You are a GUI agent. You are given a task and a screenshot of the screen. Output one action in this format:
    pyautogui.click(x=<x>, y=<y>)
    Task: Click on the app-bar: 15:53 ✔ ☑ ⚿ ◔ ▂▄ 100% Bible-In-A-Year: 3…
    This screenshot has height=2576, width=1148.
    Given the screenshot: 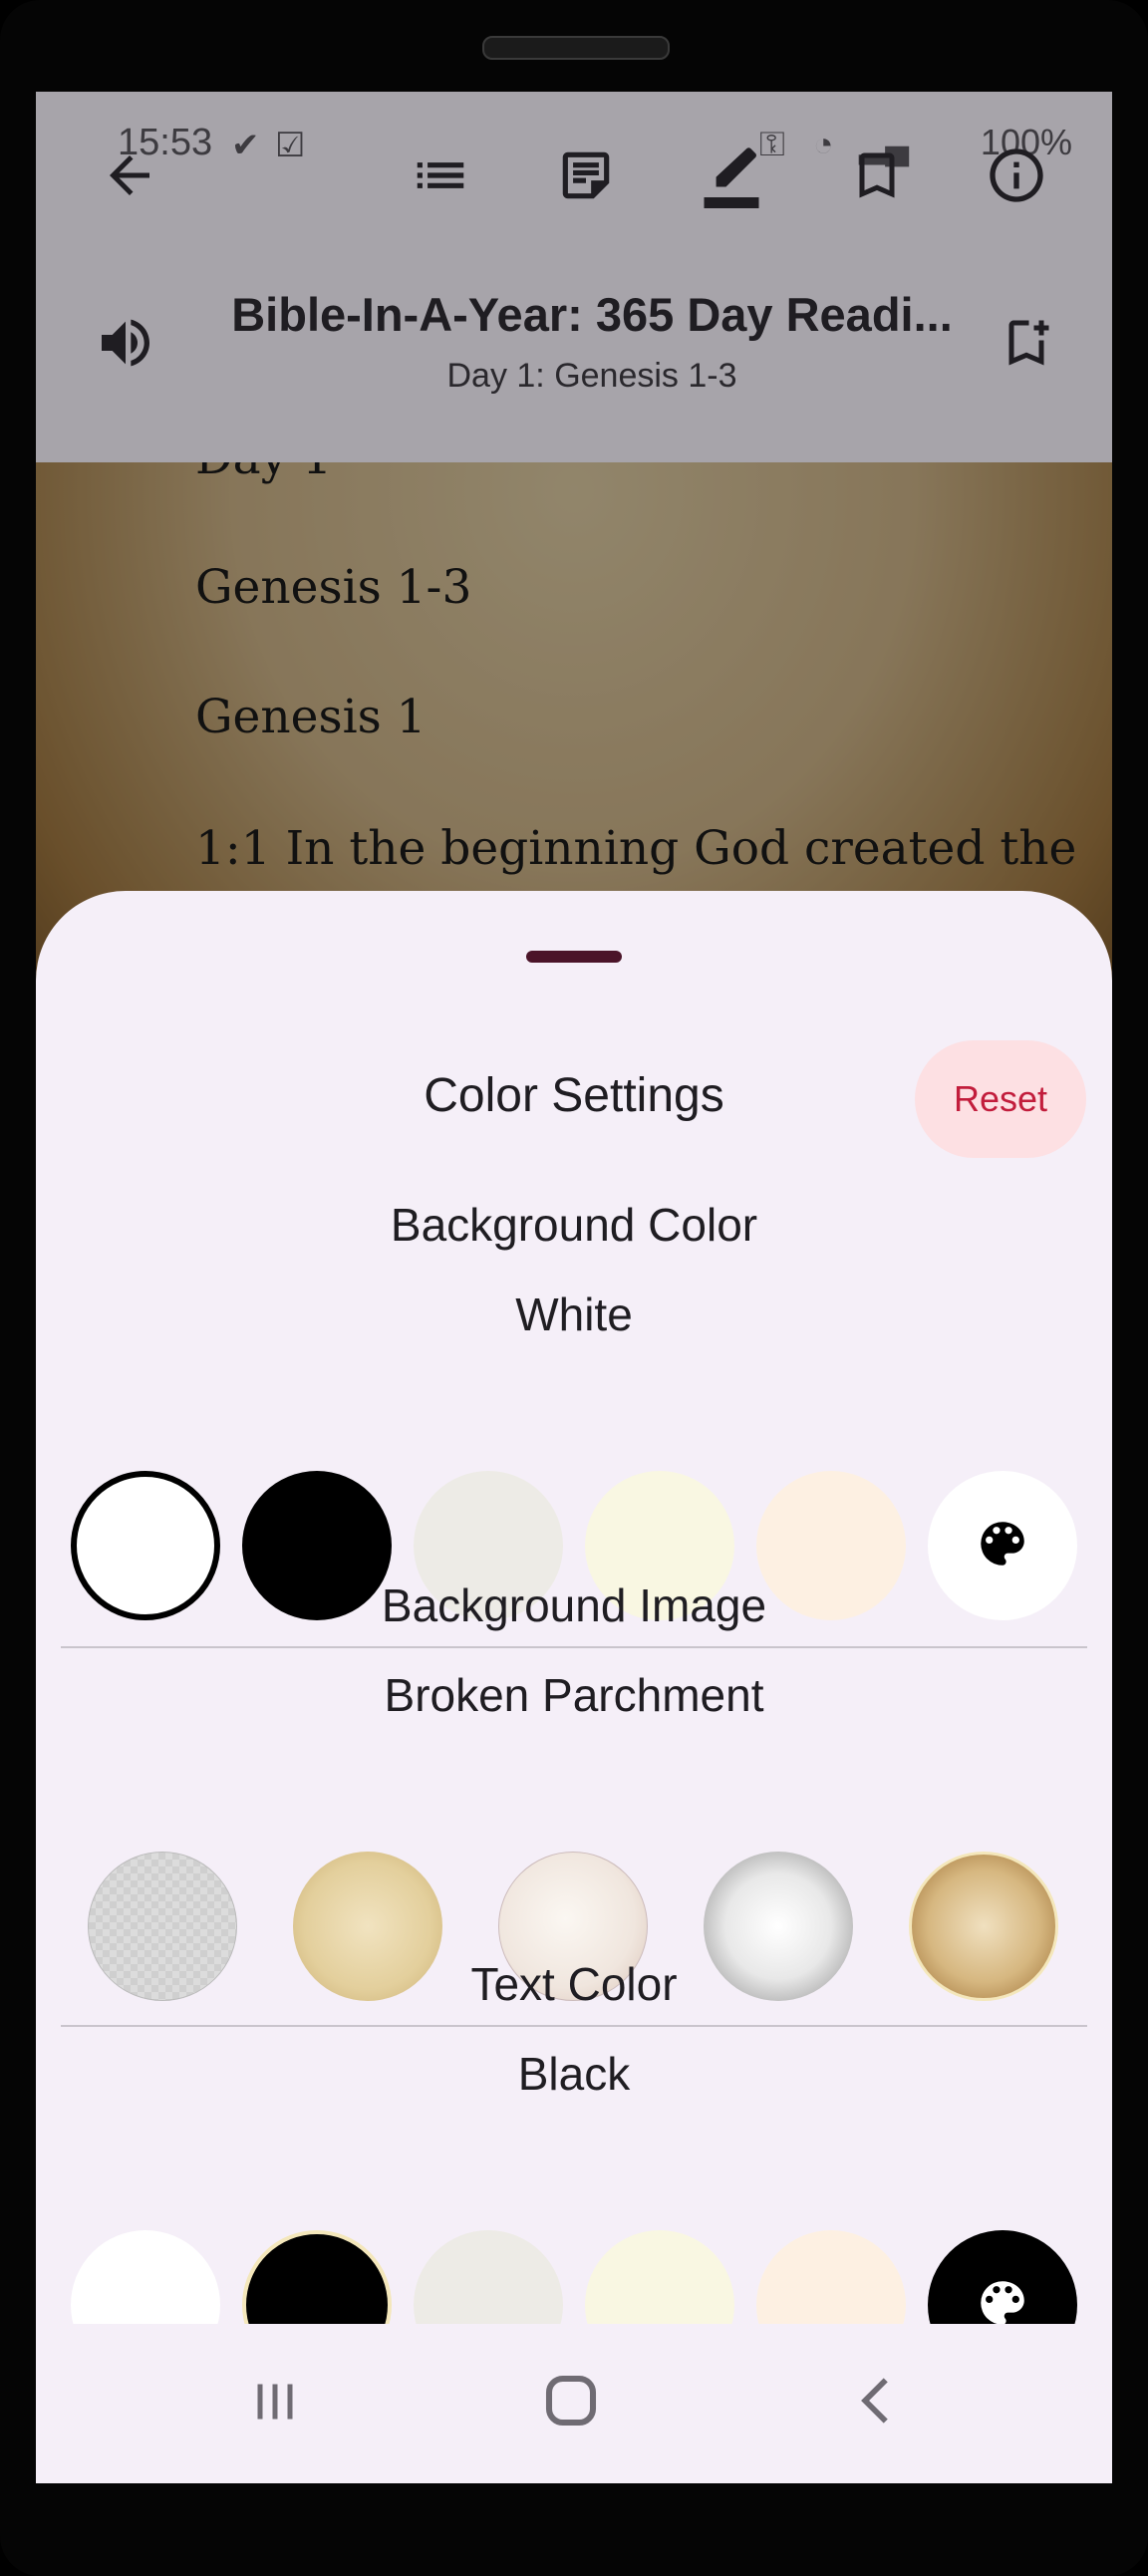 What is the action you would take?
    pyautogui.click(x=574, y=277)
    